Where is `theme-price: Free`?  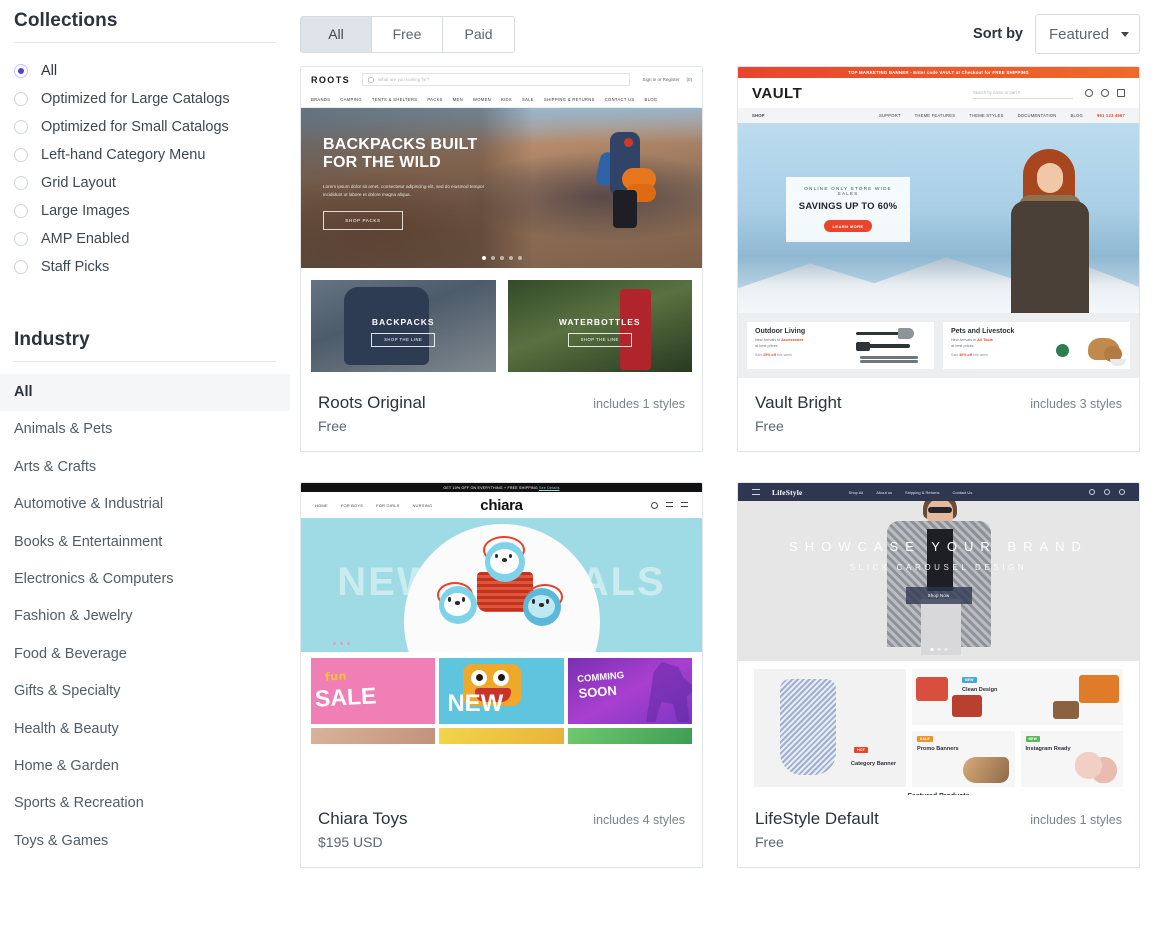
theme-price: Free is located at coordinates (332, 426).